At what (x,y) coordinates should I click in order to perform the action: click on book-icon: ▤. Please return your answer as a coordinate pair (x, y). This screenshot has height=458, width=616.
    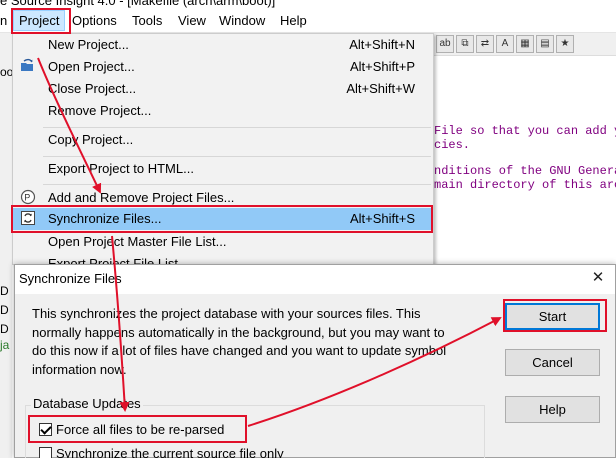
    Looking at the image, I should click on (545, 44).